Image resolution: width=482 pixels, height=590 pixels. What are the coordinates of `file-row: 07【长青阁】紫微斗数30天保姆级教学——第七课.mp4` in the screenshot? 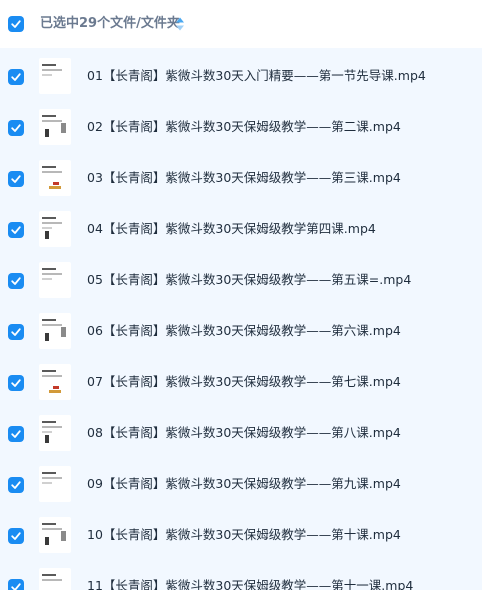 It's located at (241, 382).